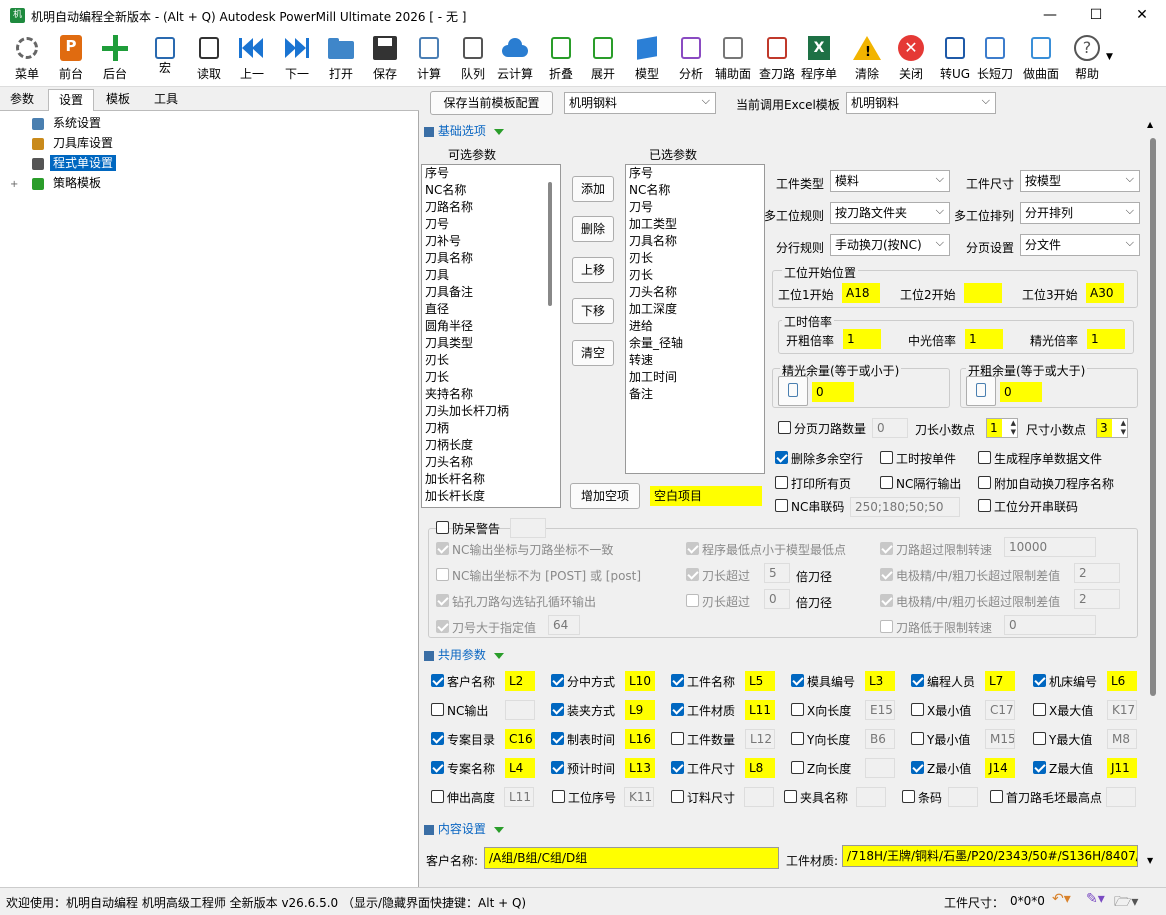 The image size is (1166, 915). I want to click on delete-button: 删除, so click(593, 229).